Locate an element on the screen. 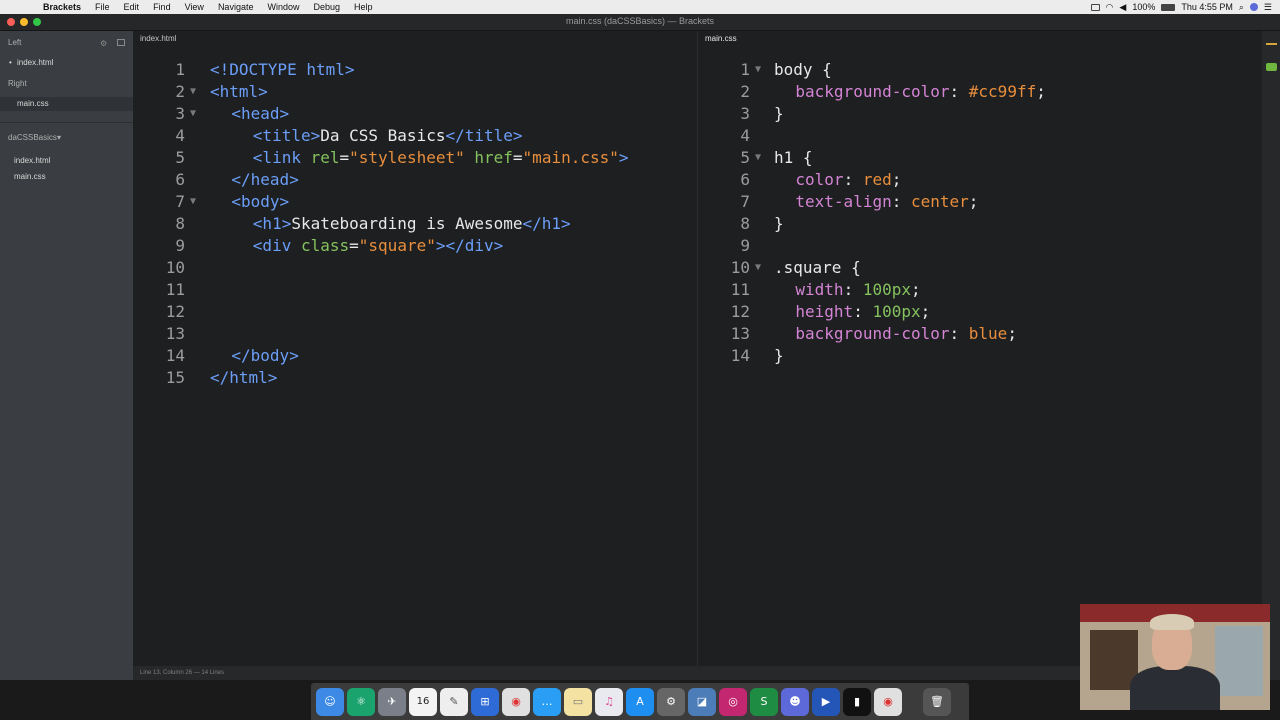 This screenshot has height=720, width=1280. project-title: daCSSBasics is located at coordinates (32, 137).